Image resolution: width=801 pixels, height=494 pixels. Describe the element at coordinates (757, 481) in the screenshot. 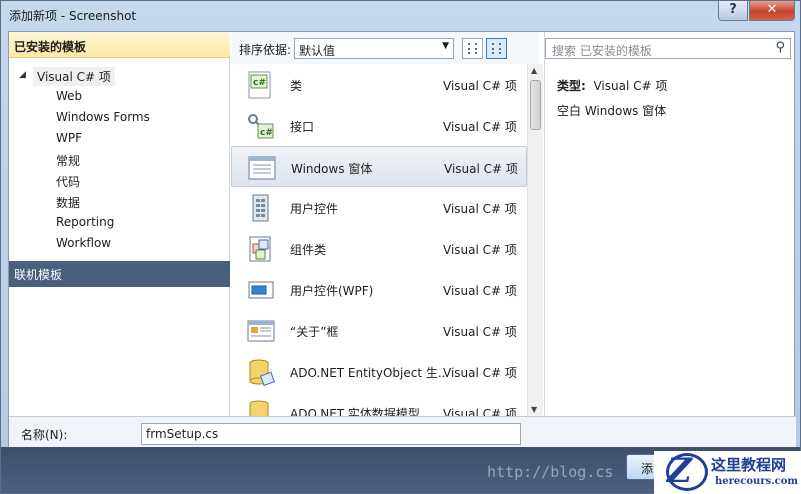

I see `logo-site: herecours.com` at that location.